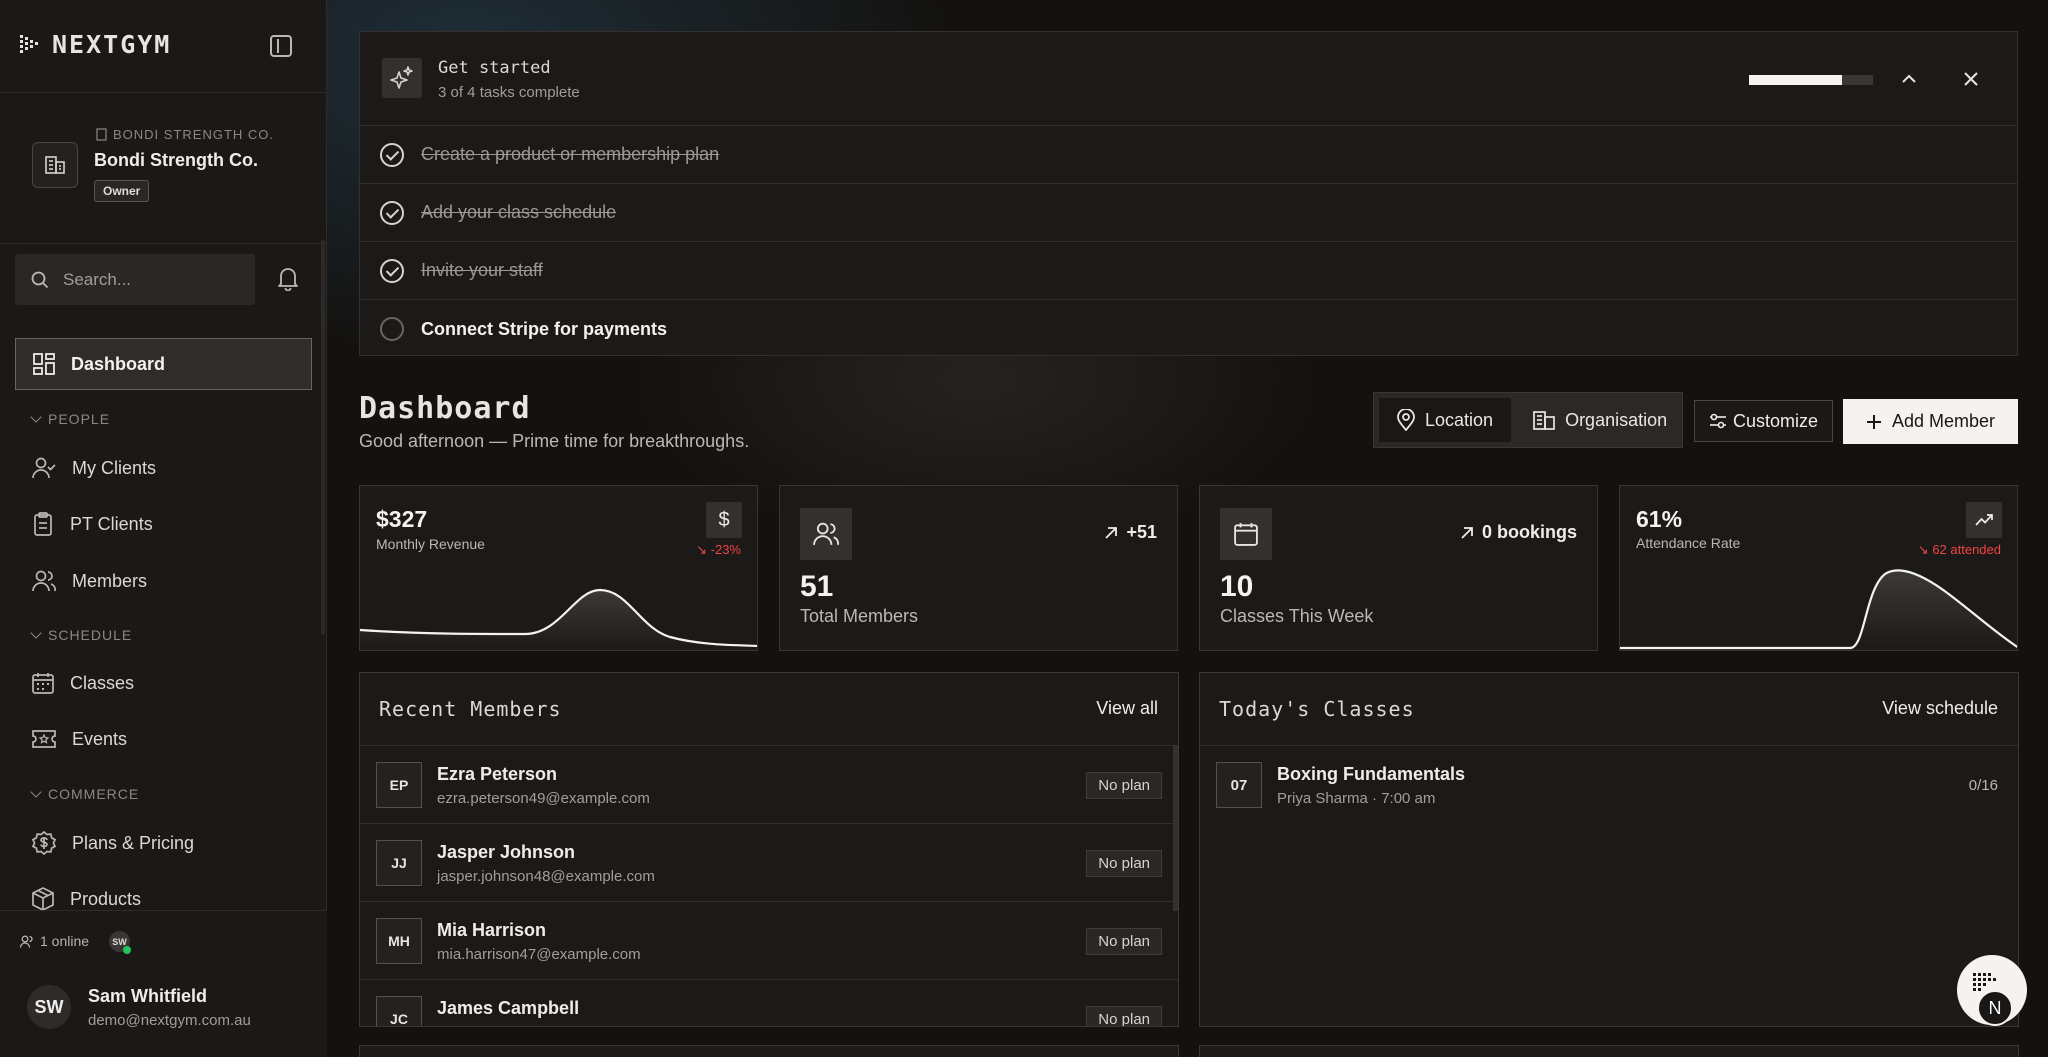  I want to click on section-people: PEOPLE, so click(70, 419).